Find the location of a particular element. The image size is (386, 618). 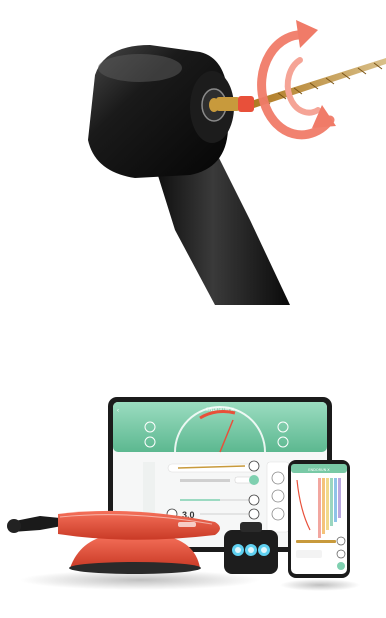

endo-file is located at coordinates (301, 85).